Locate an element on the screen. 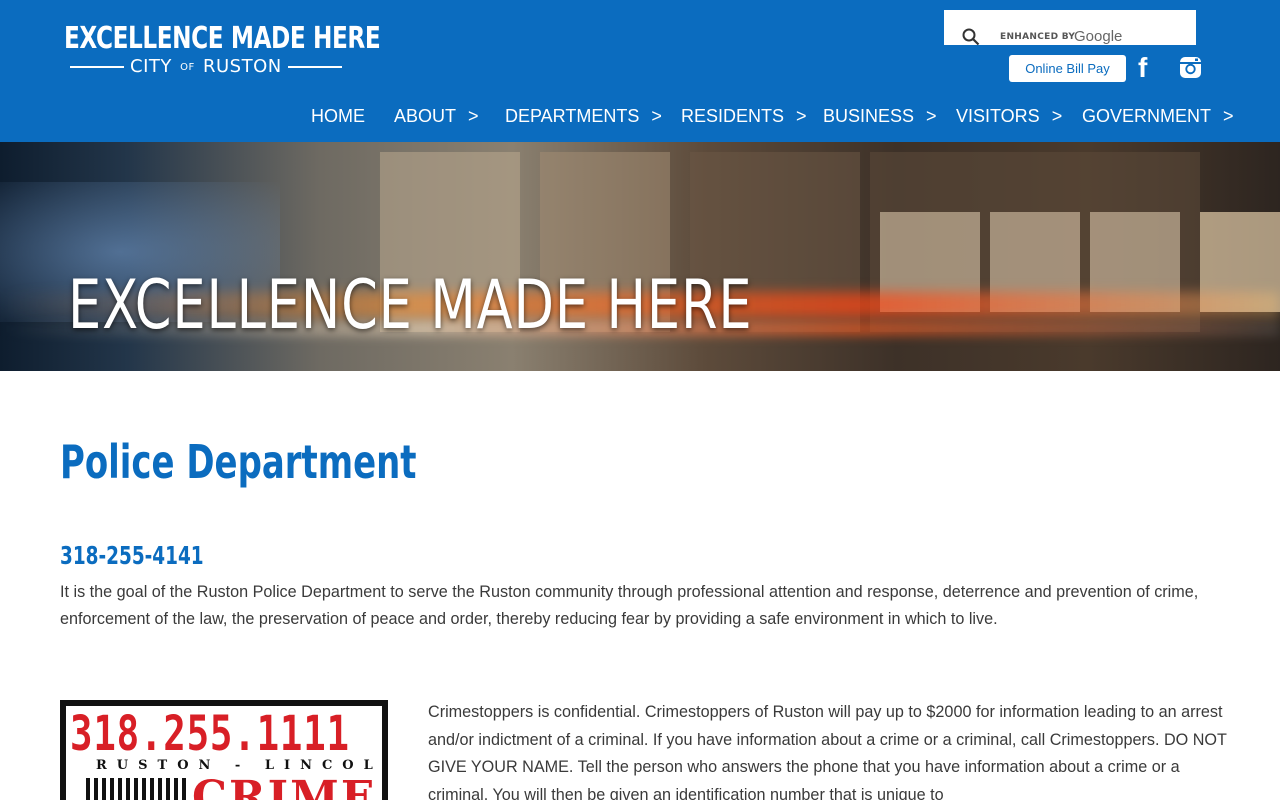  nav-item-home: HOME is located at coordinates (338, 116).